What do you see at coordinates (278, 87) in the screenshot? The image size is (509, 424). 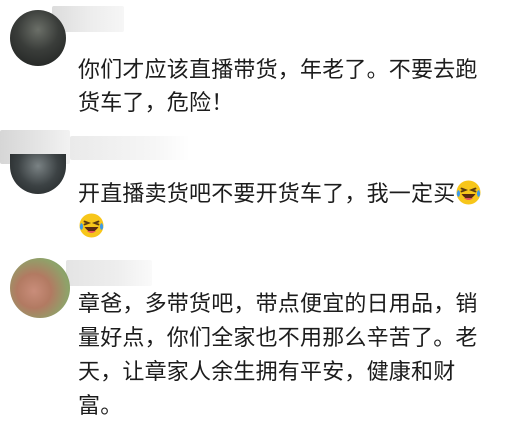 I see `comment-text: 你们才应该直播带货，年老了。不要去跑货车了，危险！` at bounding box center [278, 87].